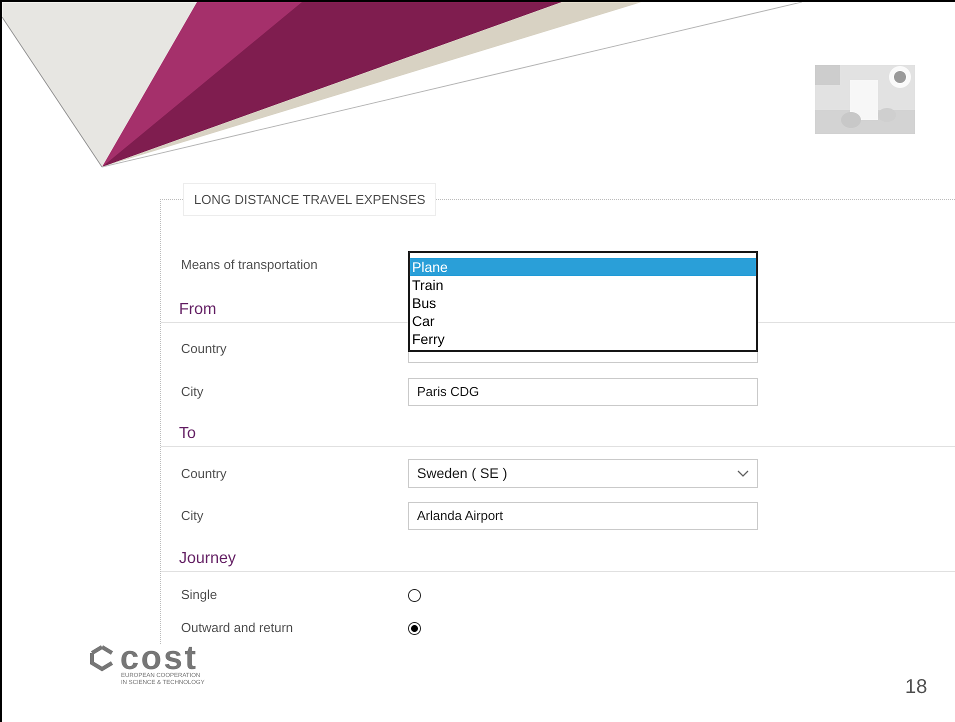  Describe the element at coordinates (102, 658) in the screenshot. I see `hexagon-logo-icon` at that location.